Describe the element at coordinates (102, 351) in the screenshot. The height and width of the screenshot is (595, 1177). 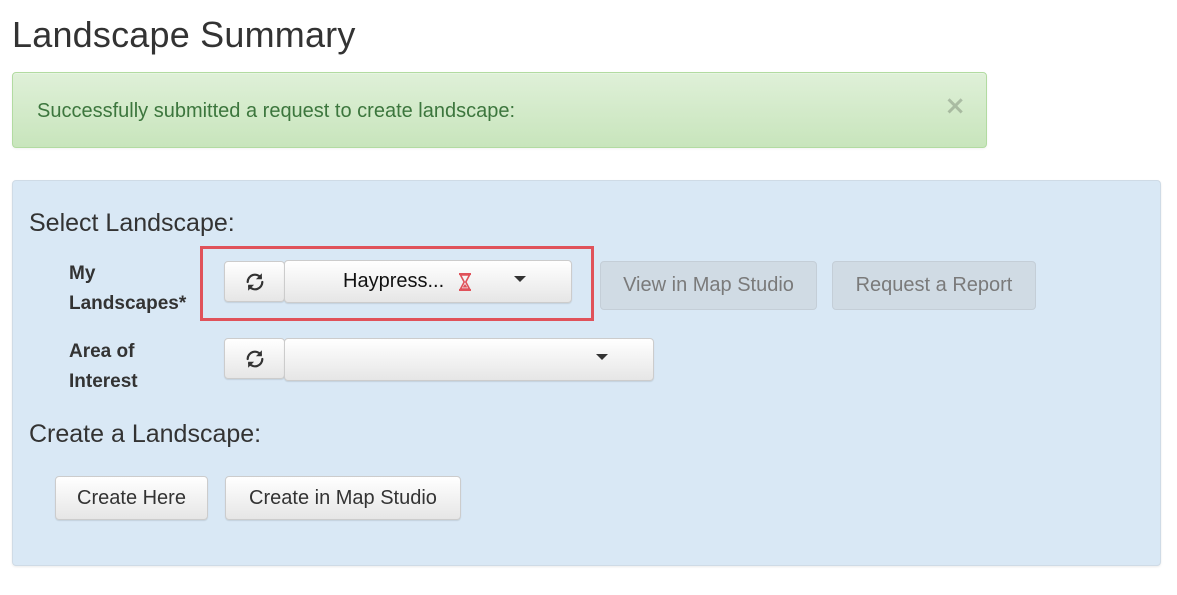
I see `area-of-interest-label-line1: Area of` at that location.